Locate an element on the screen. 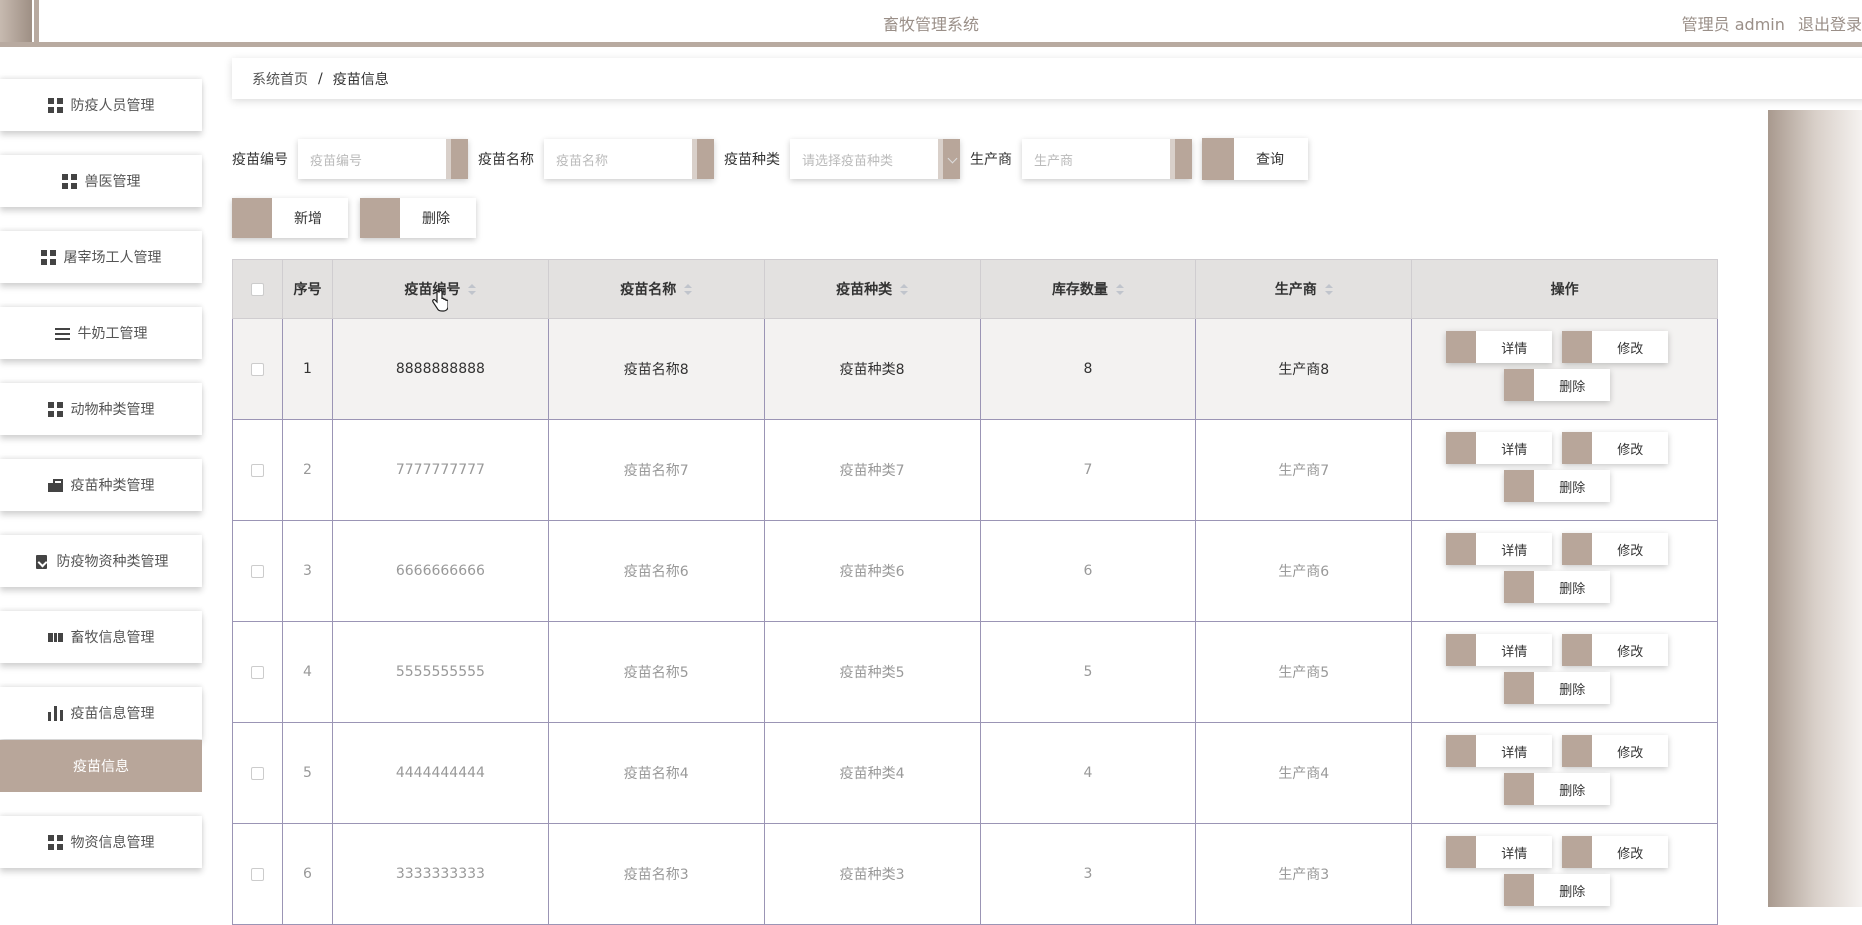 The width and height of the screenshot is (1862, 925). cell-type: 疫苗种类8 is located at coordinates (872, 369).